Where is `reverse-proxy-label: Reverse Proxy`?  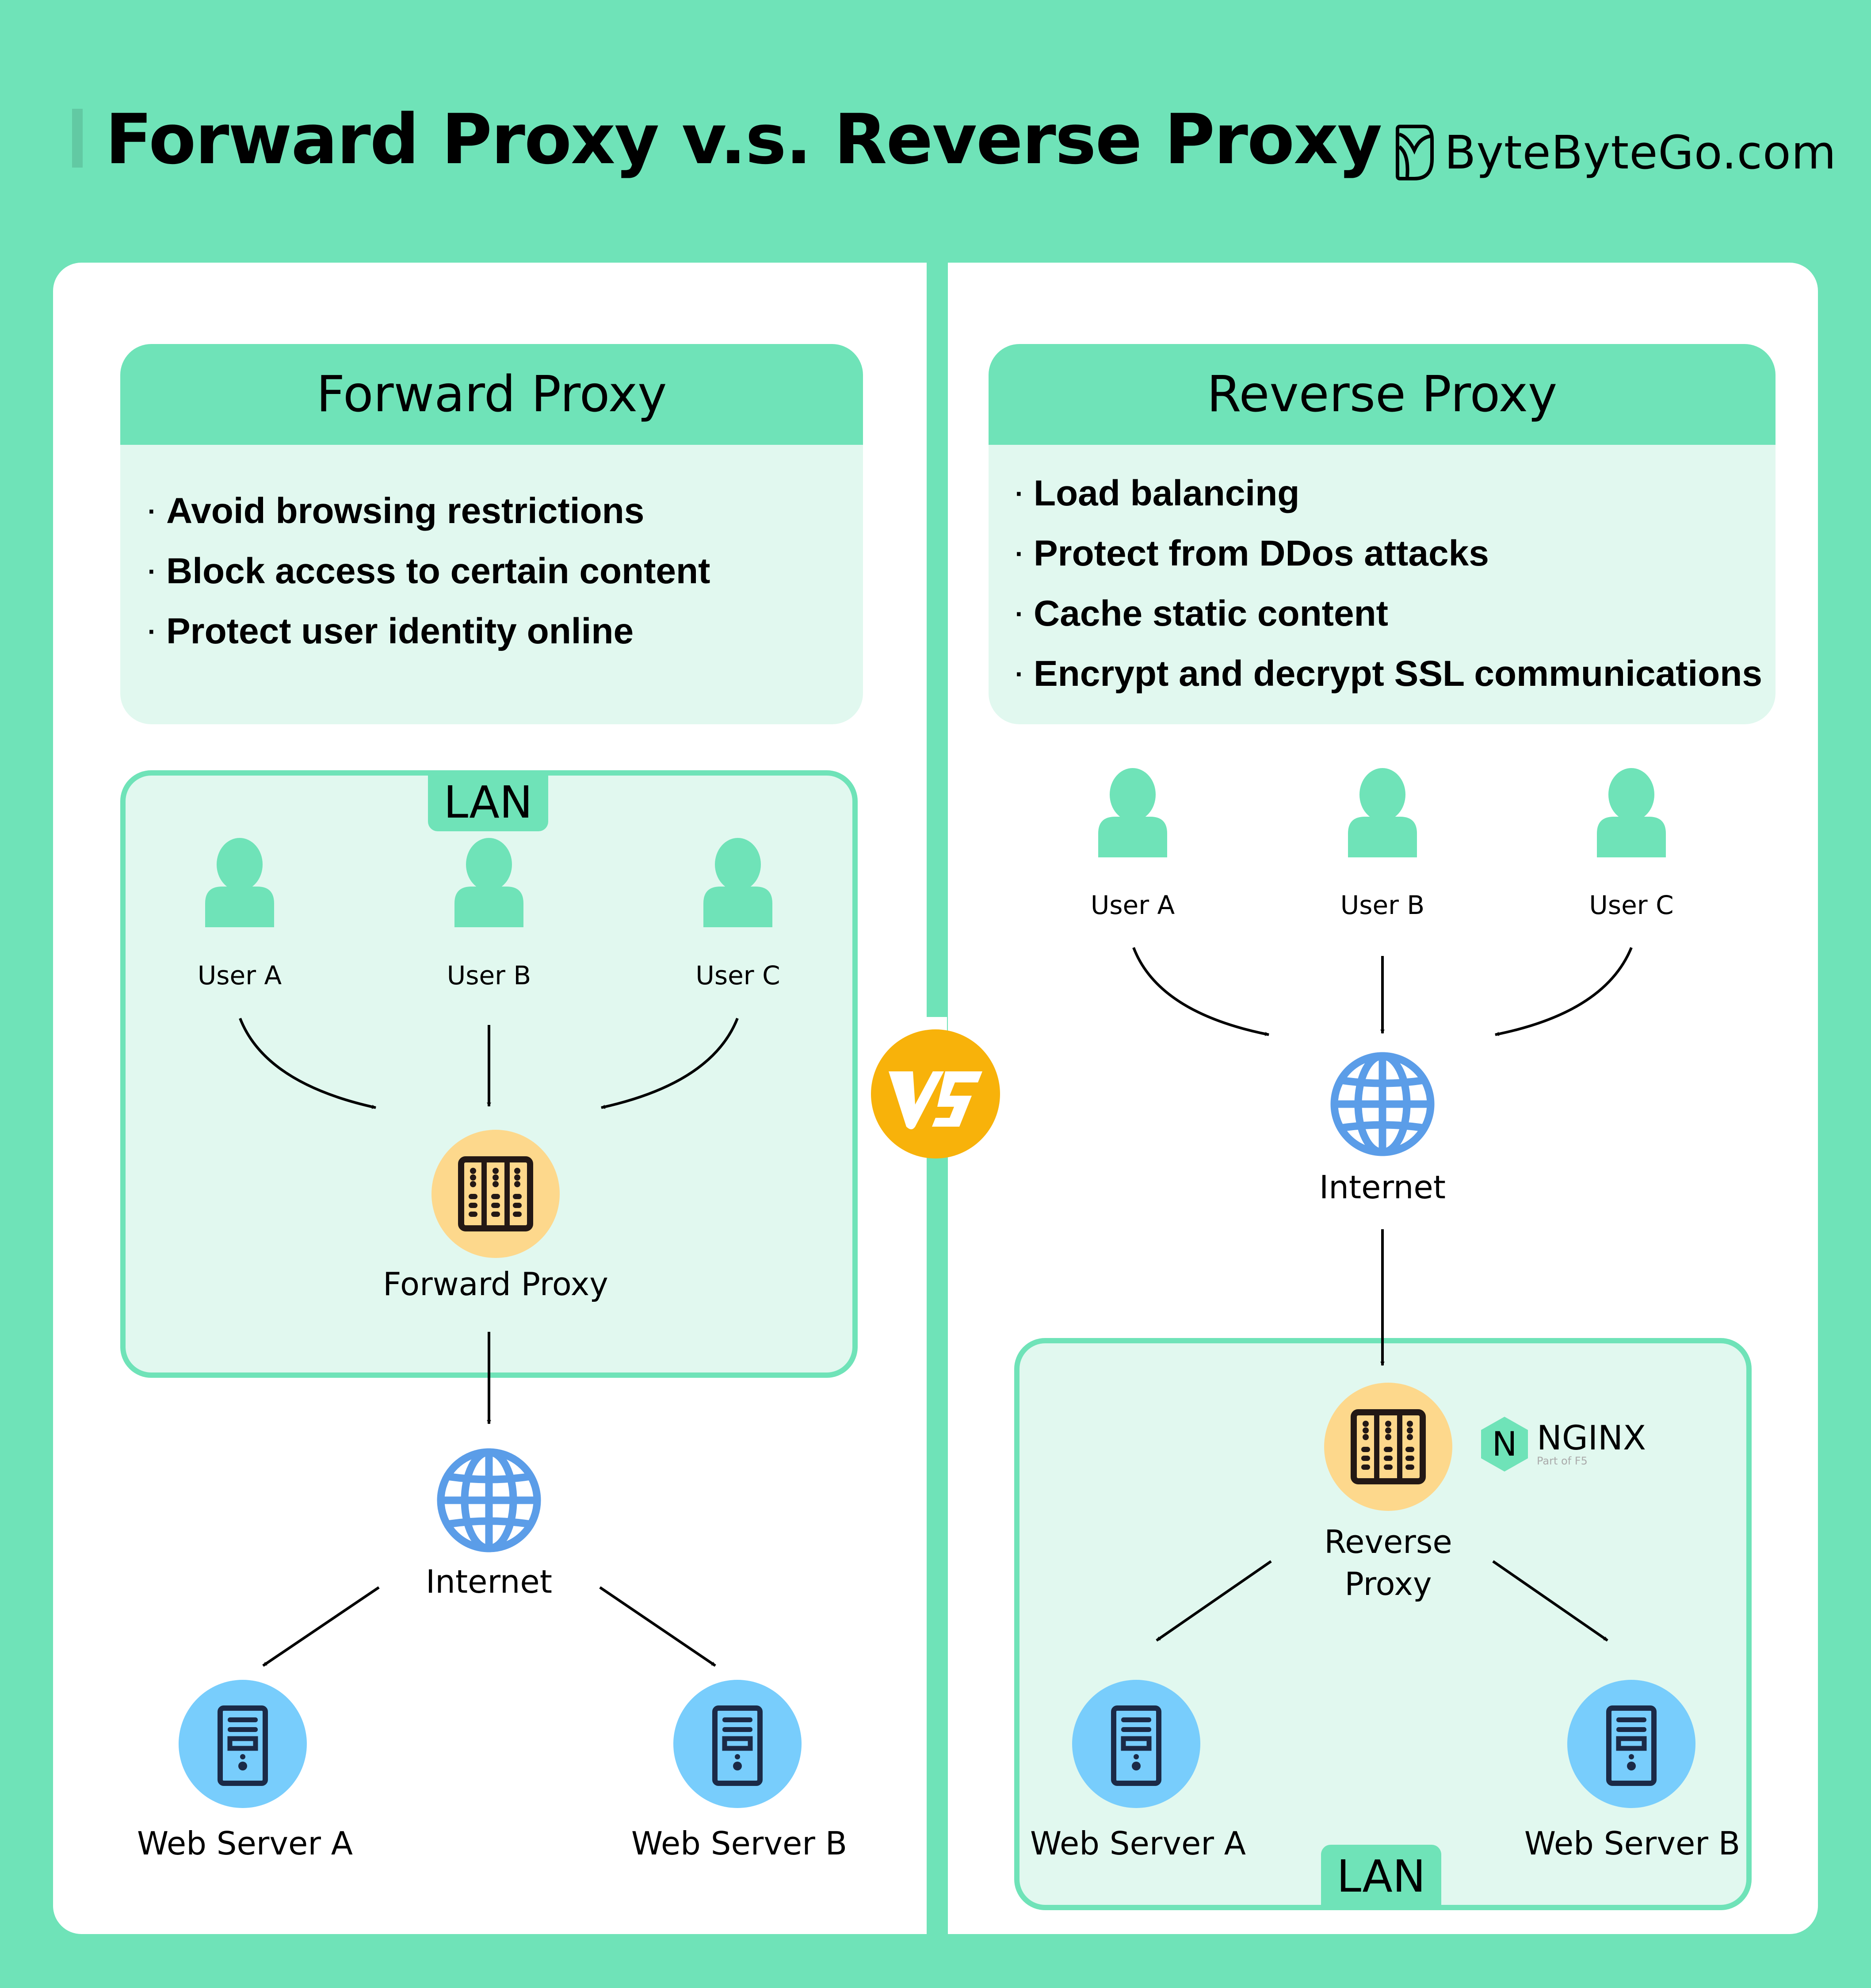 reverse-proxy-label: Reverse Proxy is located at coordinates (1388, 1562).